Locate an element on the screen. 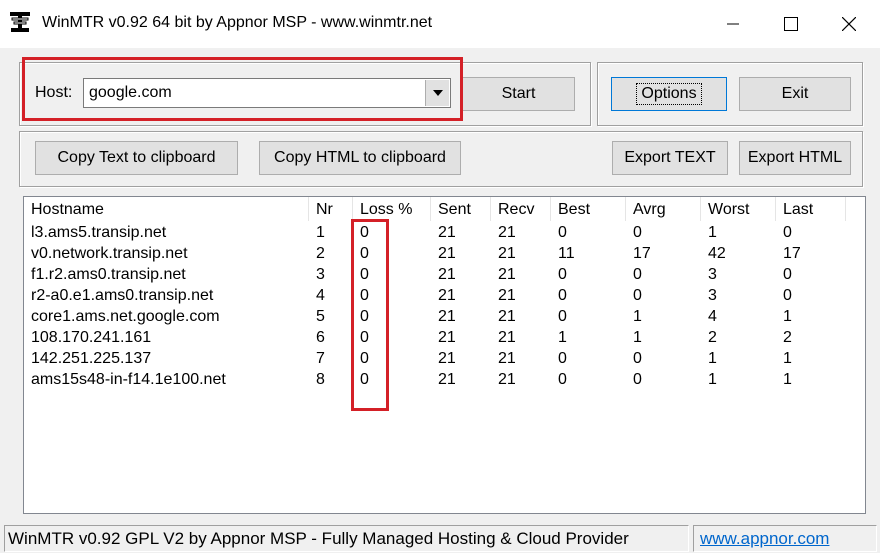 This screenshot has width=880, height=553. cell-hostname: core1.ams.net.google.com is located at coordinates (125, 316).